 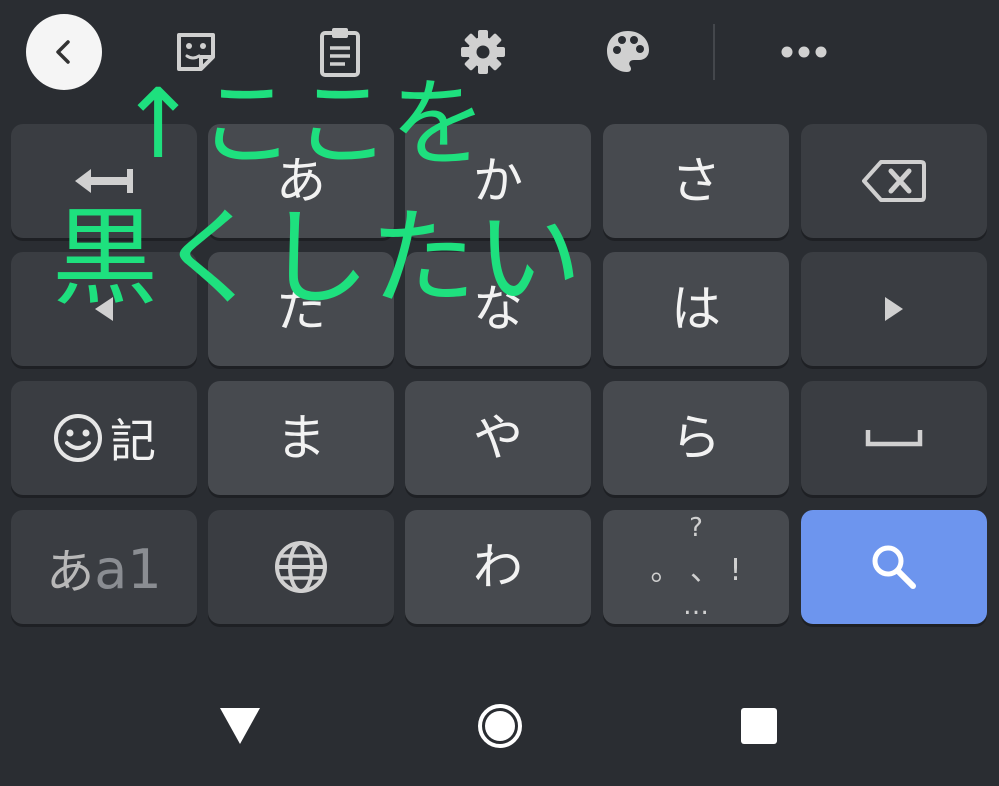 What do you see at coordinates (696, 528) in the screenshot?
I see `punct-top-label: ?` at bounding box center [696, 528].